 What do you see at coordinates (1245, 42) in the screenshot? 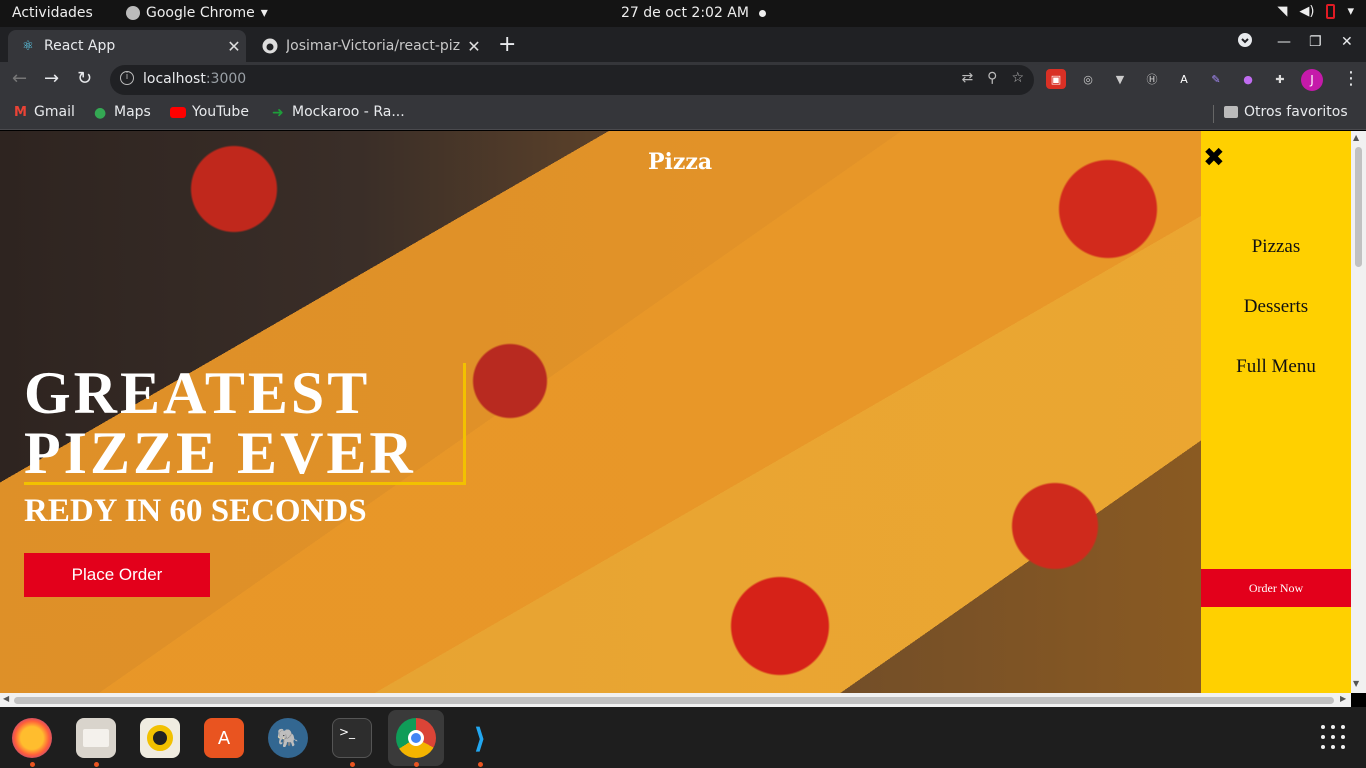
I see `tab-search-icon` at bounding box center [1245, 42].